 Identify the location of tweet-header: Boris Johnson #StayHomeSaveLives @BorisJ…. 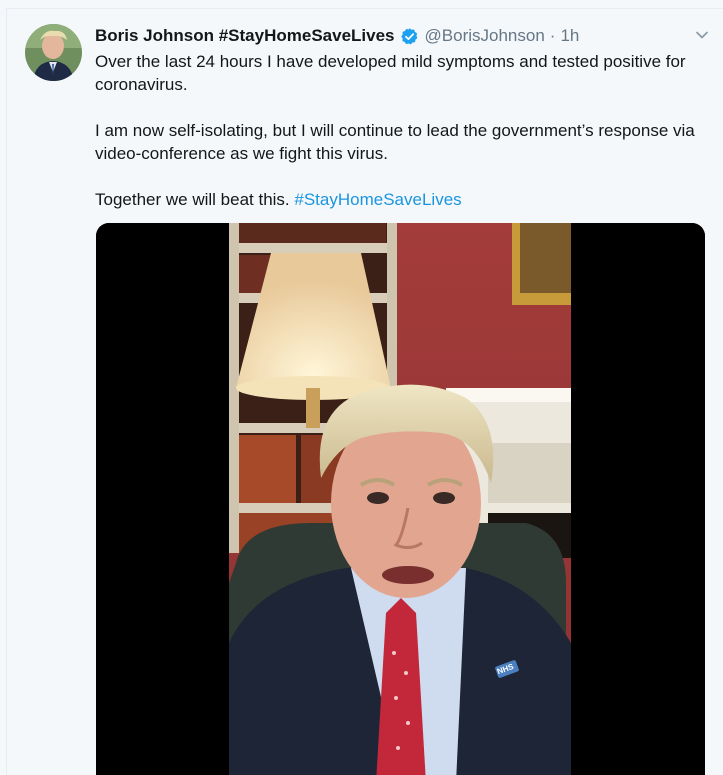
(337, 36).